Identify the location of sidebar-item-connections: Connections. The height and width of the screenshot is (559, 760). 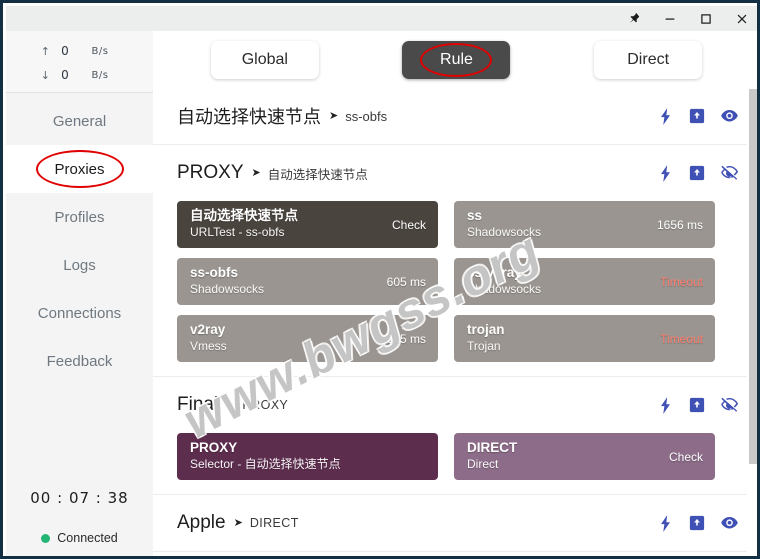
(79, 313).